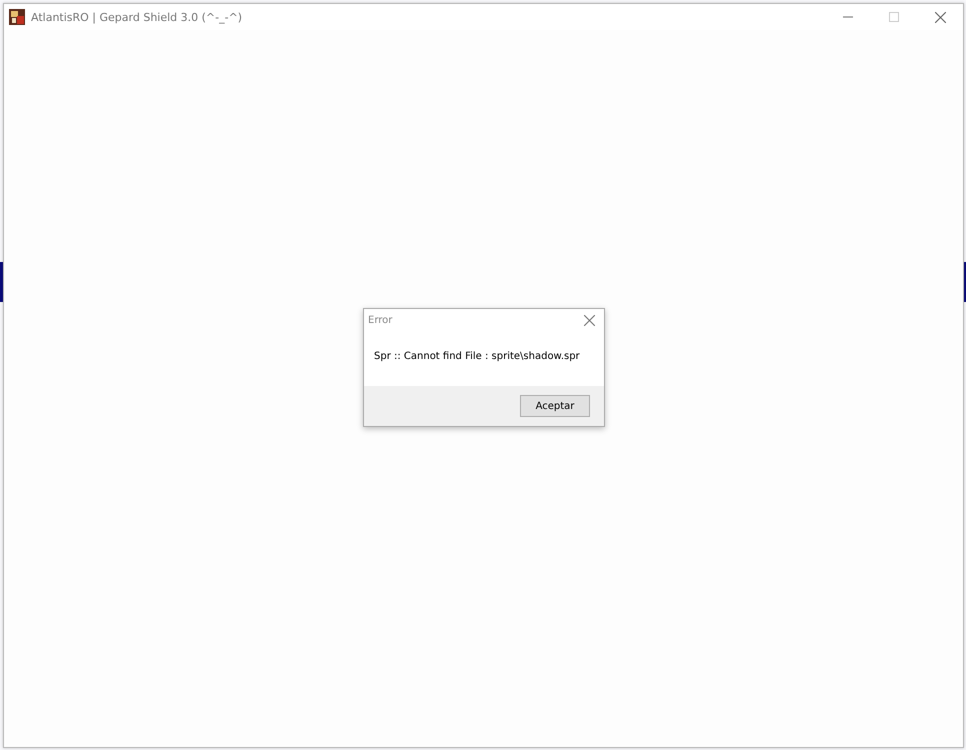 This screenshot has width=966, height=750. What do you see at coordinates (136, 17) in the screenshot?
I see `window-title: AtlantisRO | Gepard Shield 3.0 (^-_-^)` at bounding box center [136, 17].